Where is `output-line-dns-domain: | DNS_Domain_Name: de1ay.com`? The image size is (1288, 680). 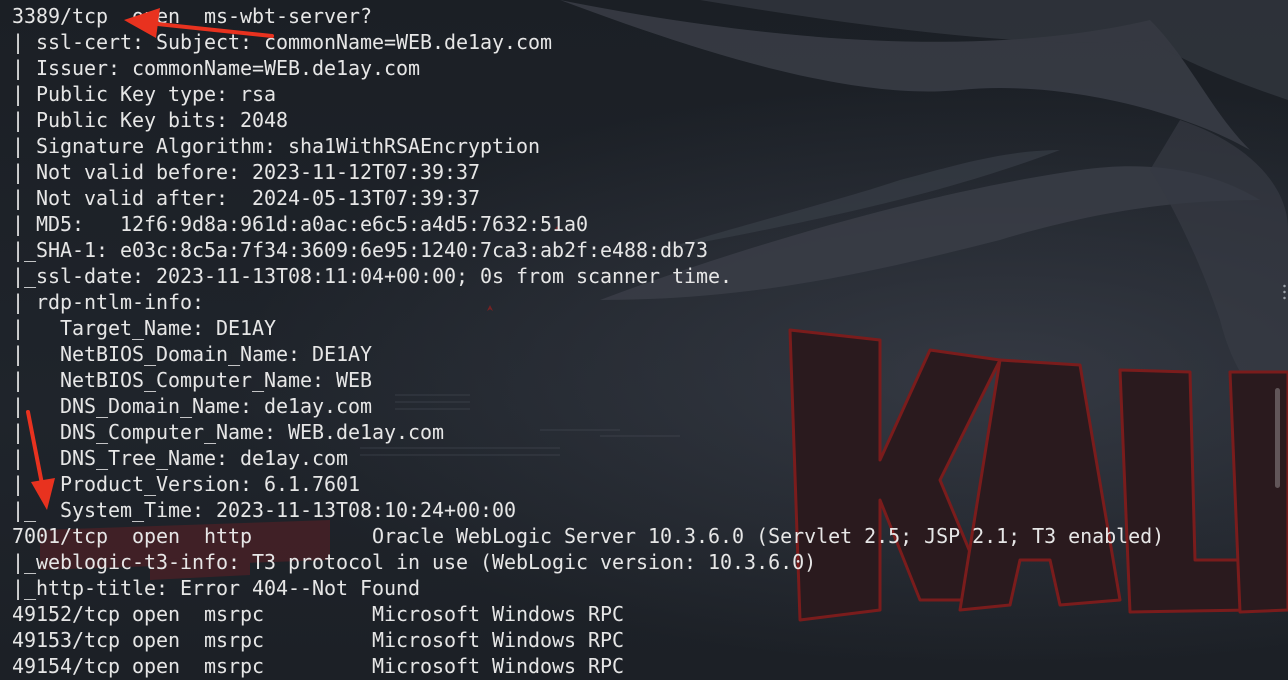 output-line-dns-domain: | DNS_Domain_Name: de1ay.com is located at coordinates (192, 406).